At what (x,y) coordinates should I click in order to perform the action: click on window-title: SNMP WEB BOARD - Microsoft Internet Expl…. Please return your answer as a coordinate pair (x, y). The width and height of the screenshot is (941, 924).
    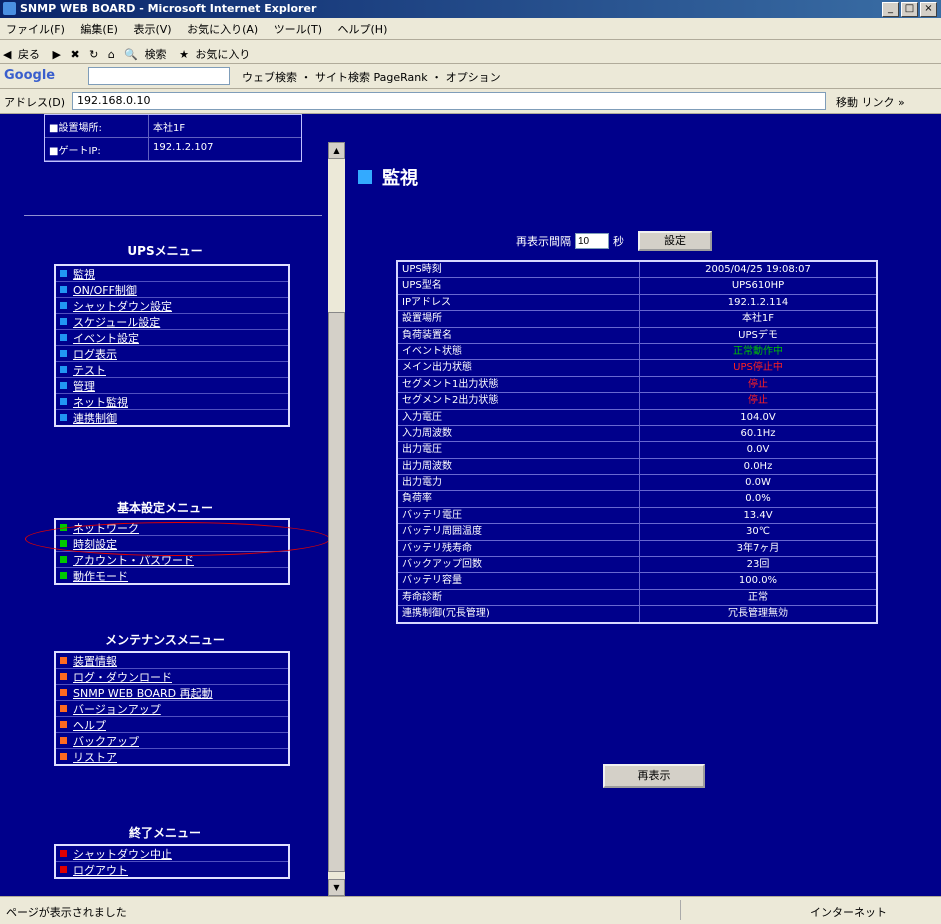
    Looking at the image, I should click on (168, 8).